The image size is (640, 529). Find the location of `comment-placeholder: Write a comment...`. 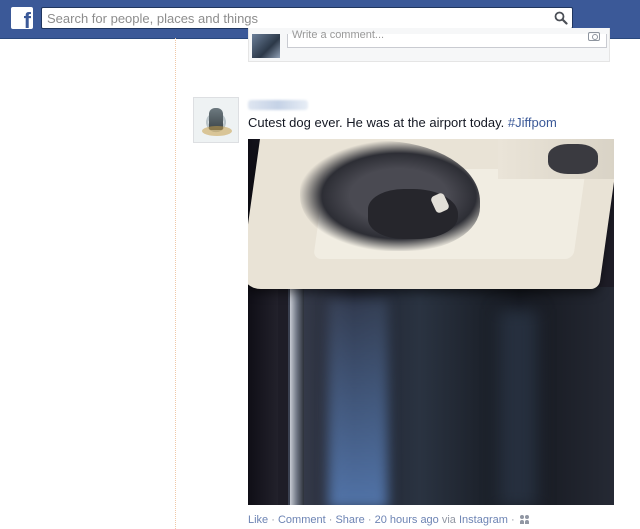

comment-placeholder: Write a comment... is located at coordinates (338, 35).